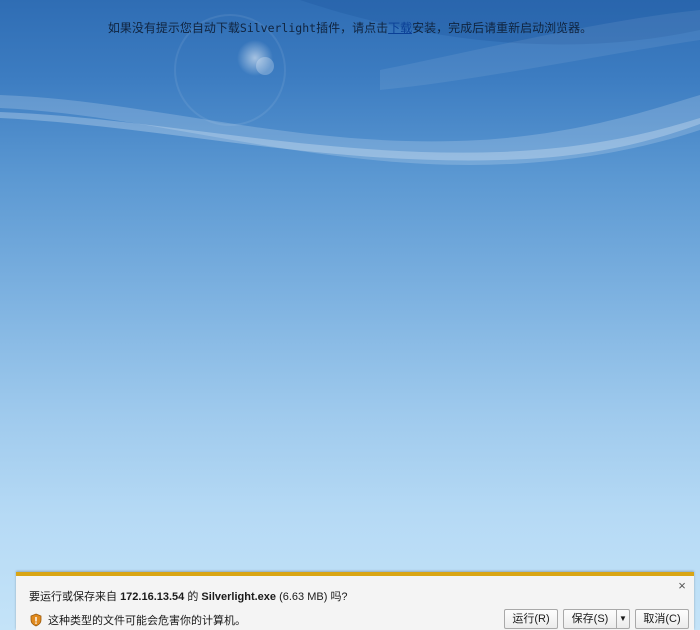 This screenshot has width=700, height=630. Describe the element at coordinates (662, 619) in the screenshot. I see `cancel-button: 取消(C)` at that location.